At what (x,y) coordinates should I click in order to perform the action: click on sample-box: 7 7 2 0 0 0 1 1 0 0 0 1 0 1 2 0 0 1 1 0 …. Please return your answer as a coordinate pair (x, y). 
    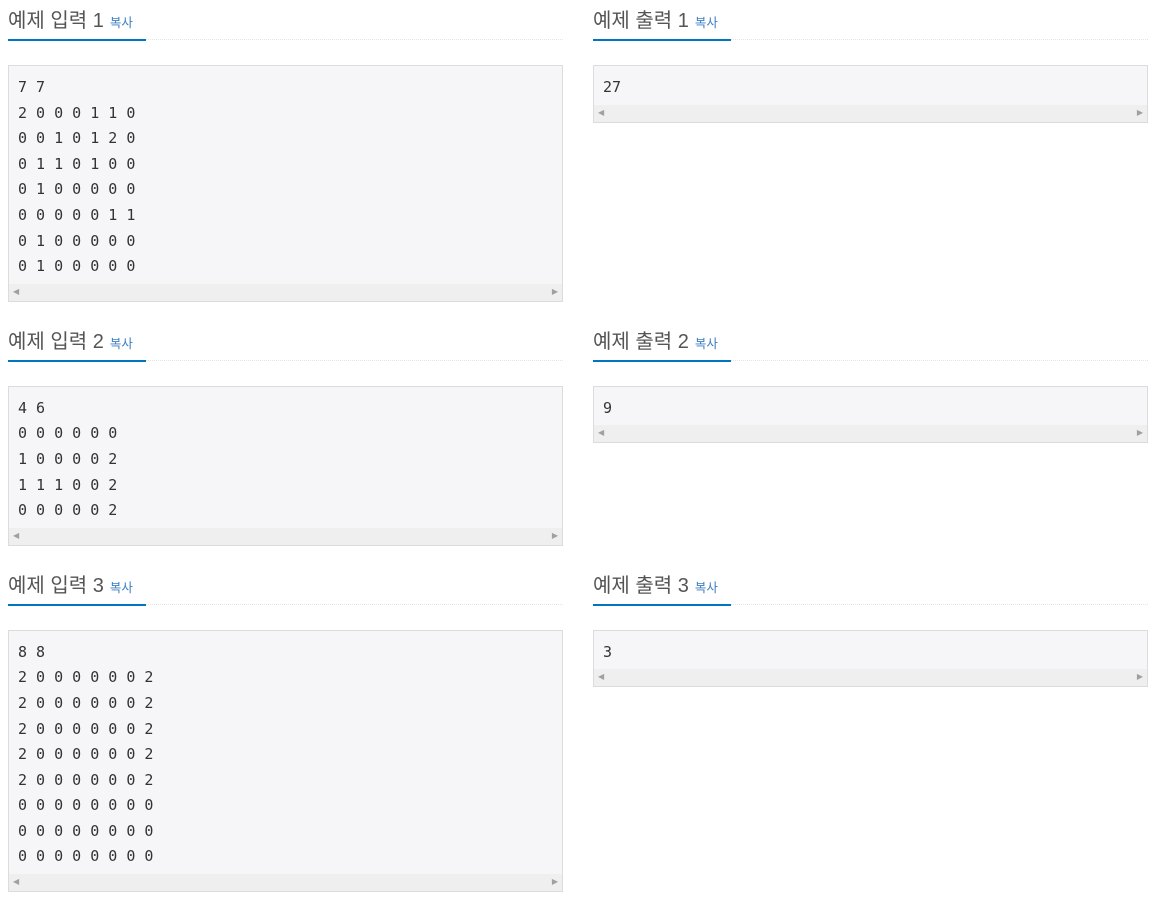
    Looking at the image, I should click on (285, 183).